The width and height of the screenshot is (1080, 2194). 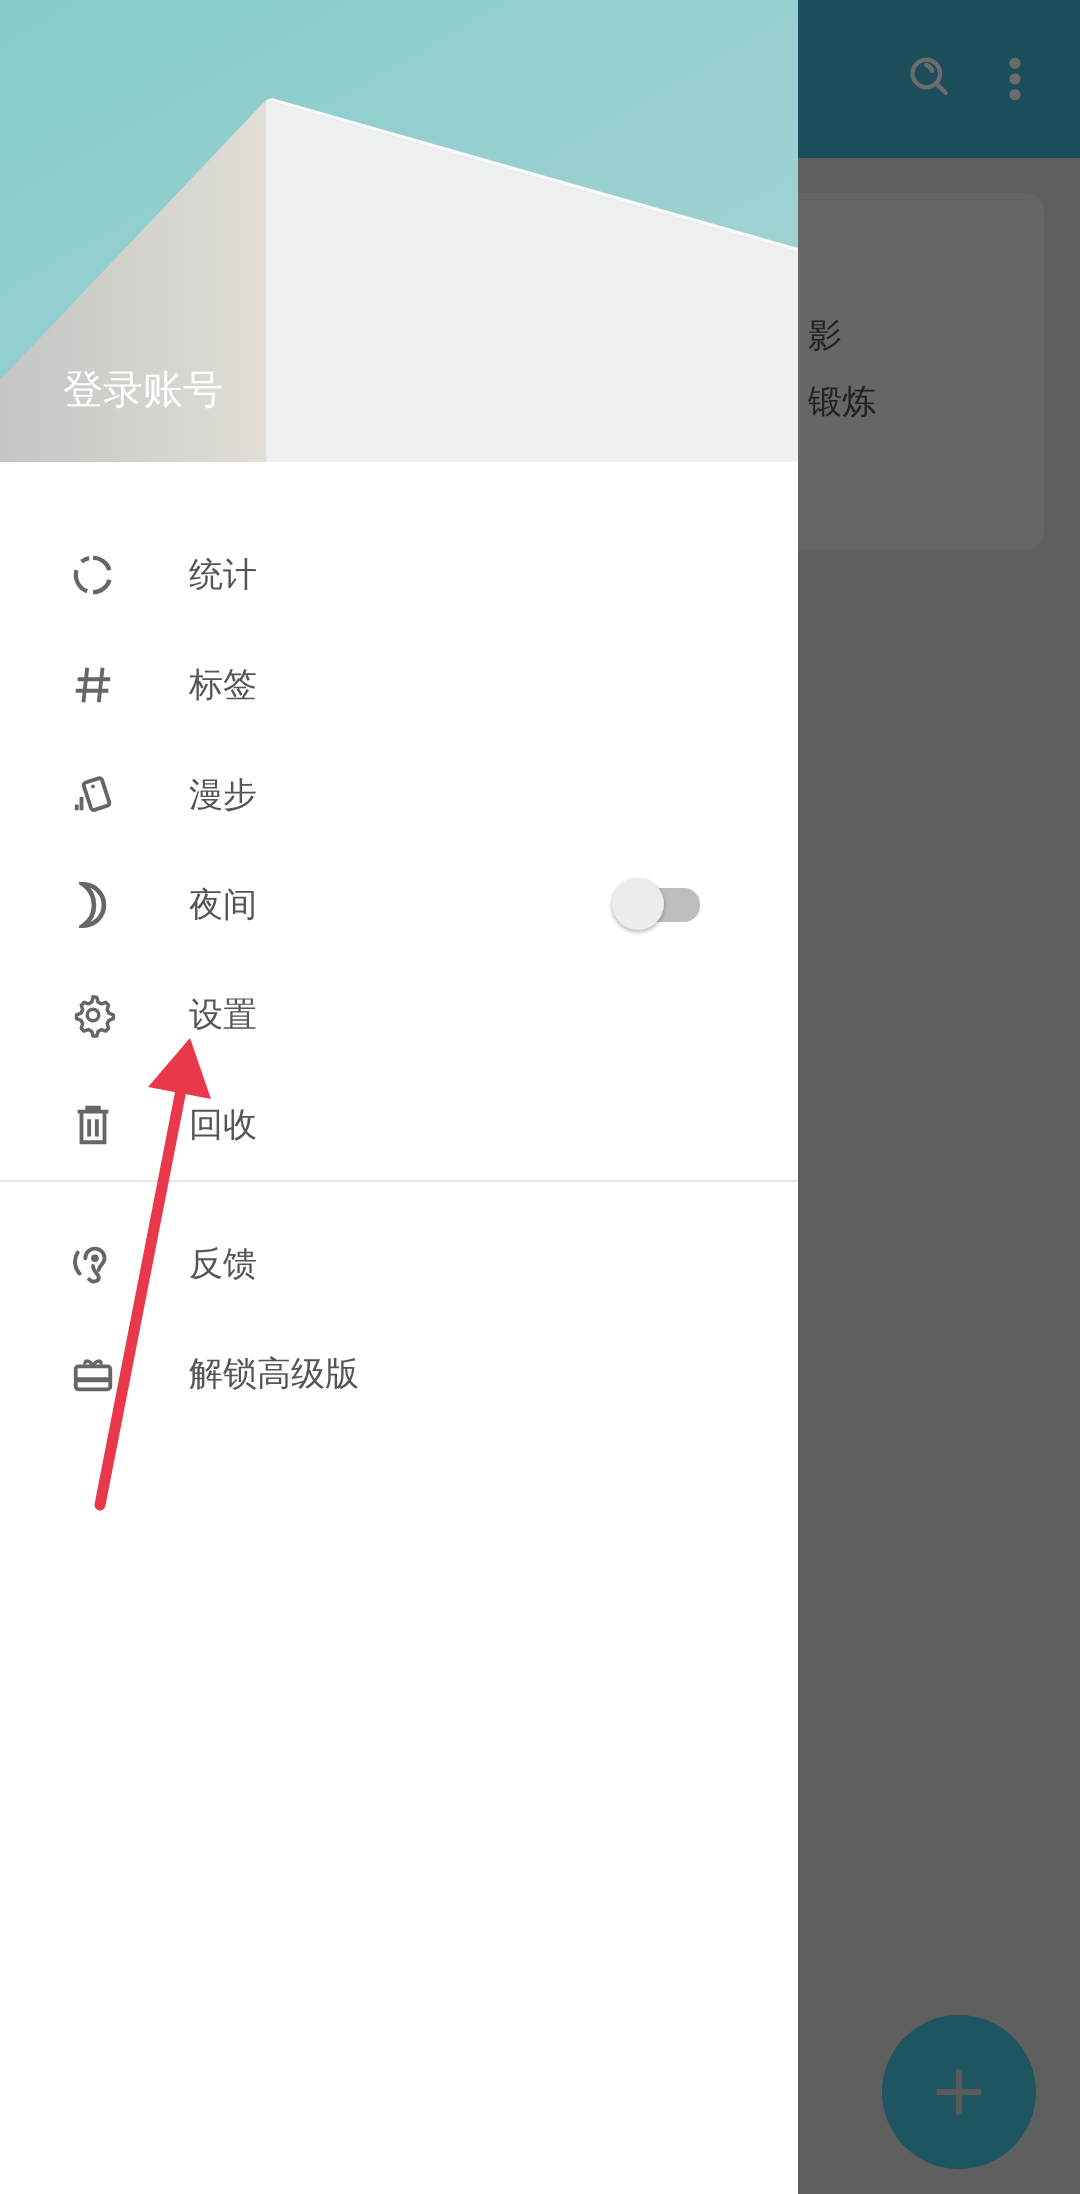 I want to click on menu-item: 反馈, so click(x=399, y=1264).